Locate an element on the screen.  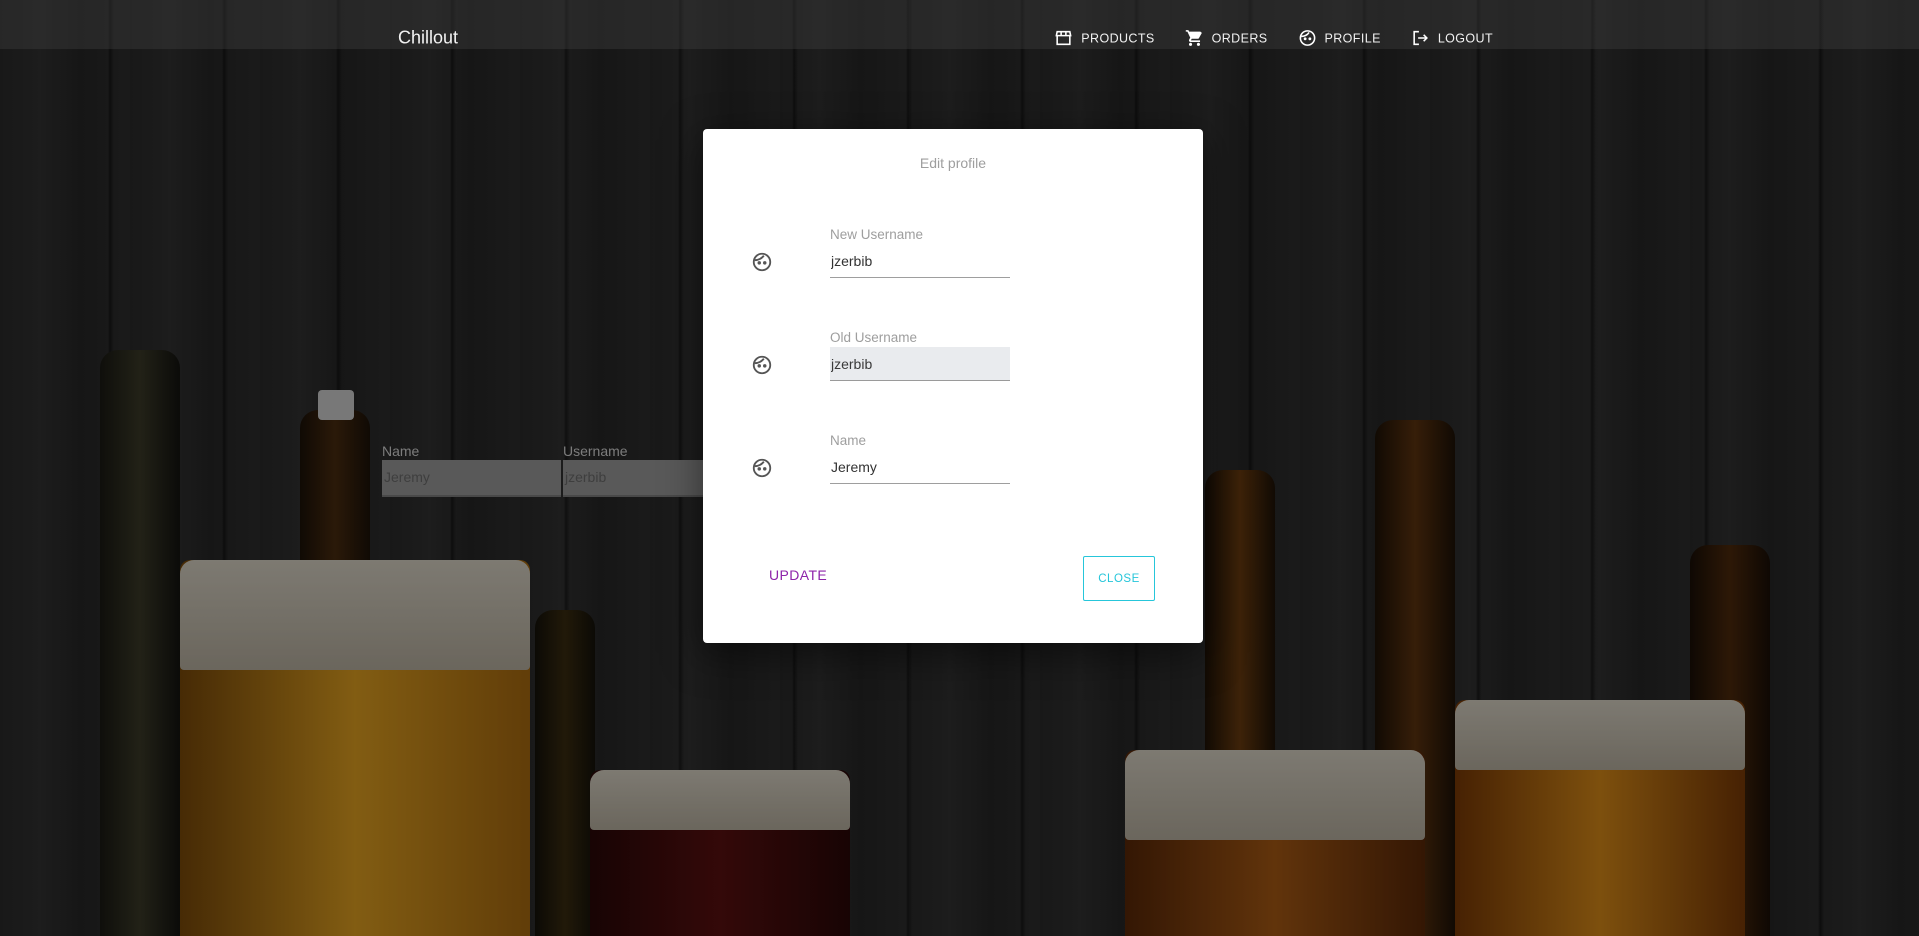
logout-icon is located at coordinates (1420, 38).